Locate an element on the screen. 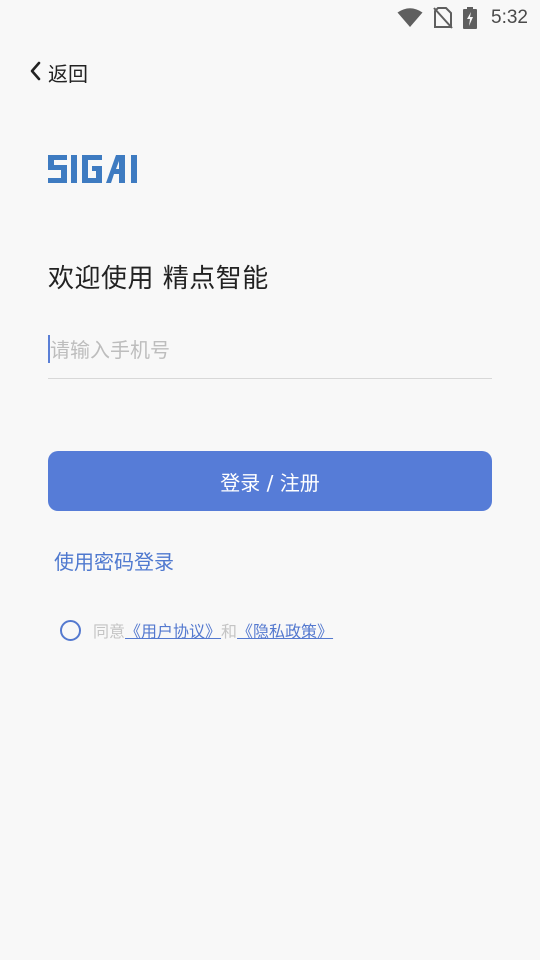  back-button: 返回 is located at coordinates (58, 72).